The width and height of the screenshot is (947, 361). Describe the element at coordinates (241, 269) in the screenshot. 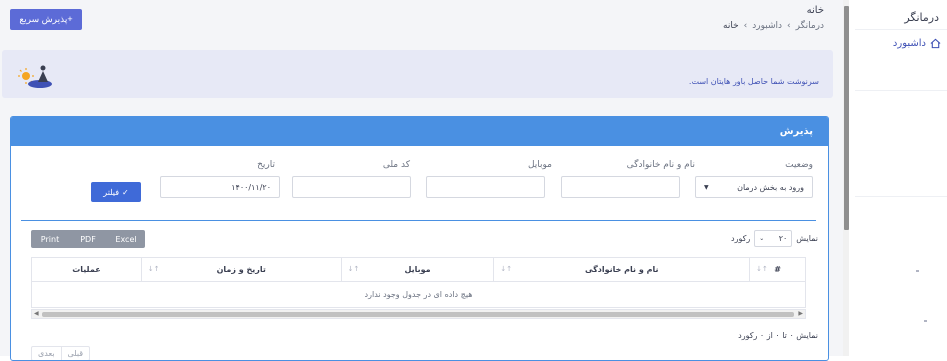

I see `column-header-datetime: تاریخ و زمان ↑↓` at that location.